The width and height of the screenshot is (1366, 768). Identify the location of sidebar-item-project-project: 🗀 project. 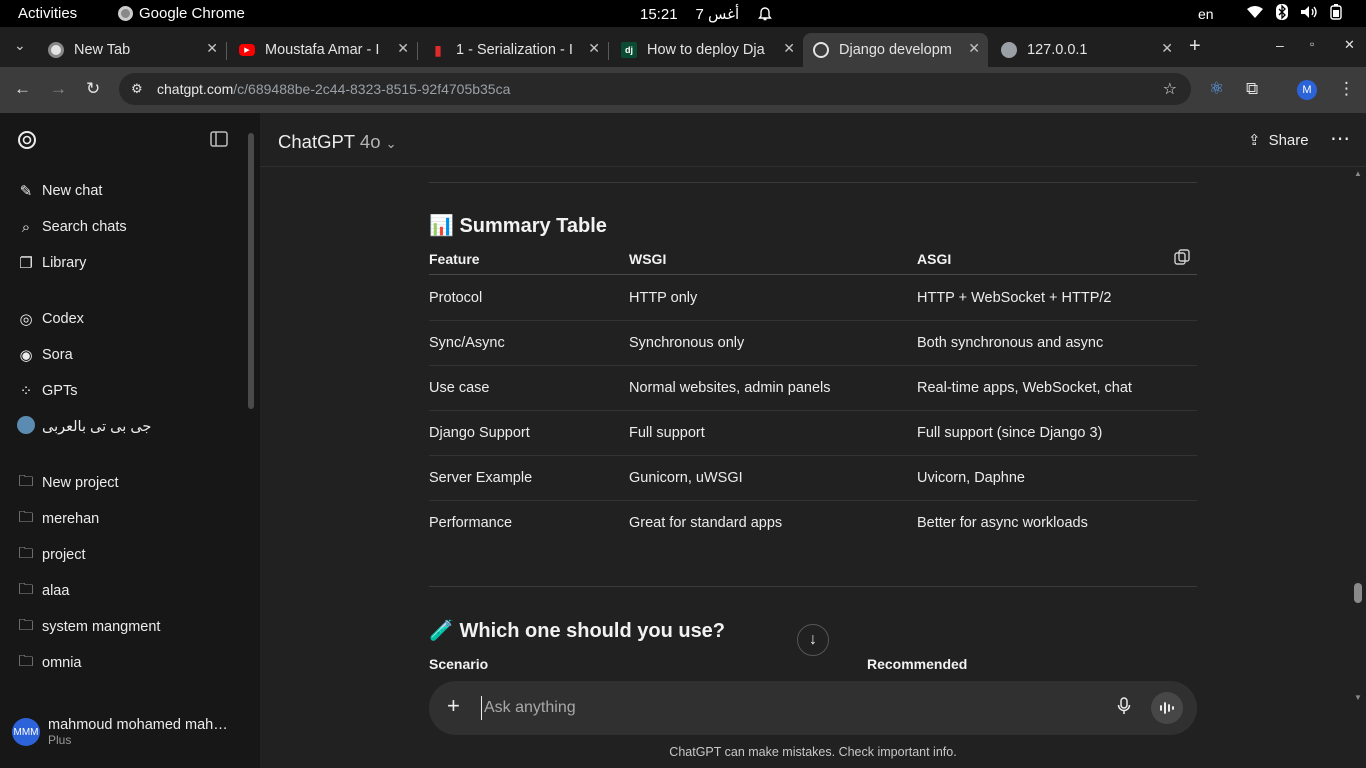
(50, 555).